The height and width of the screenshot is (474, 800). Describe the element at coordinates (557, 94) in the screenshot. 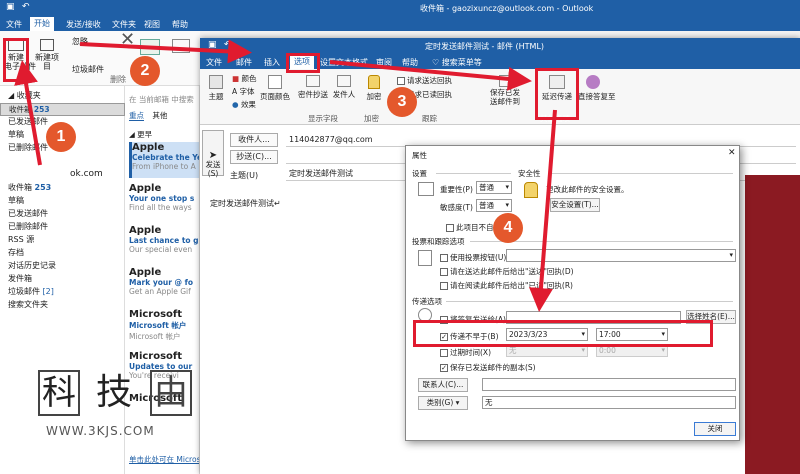

I see `highlight-delay-delivery` at that location.